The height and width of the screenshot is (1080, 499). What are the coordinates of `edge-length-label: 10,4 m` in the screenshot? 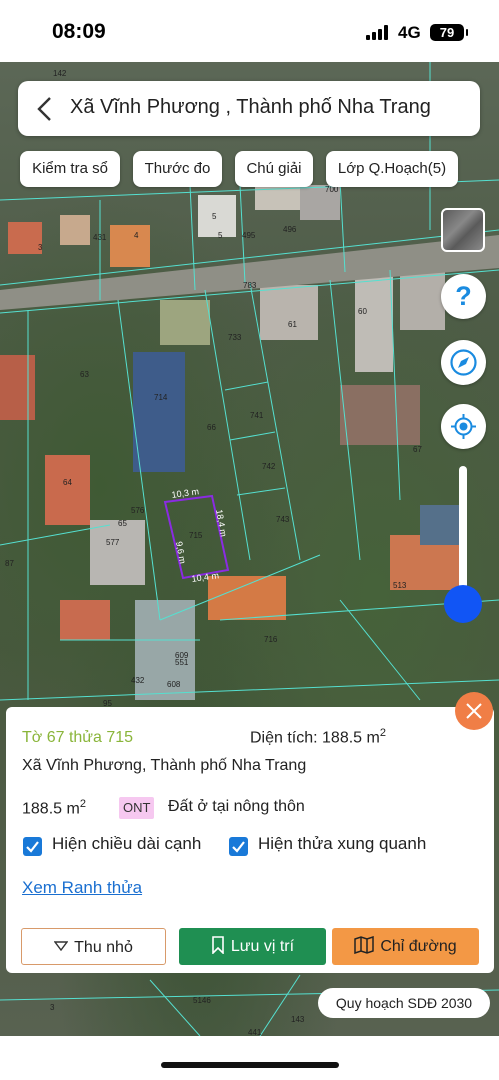 It's located at (205, 577).